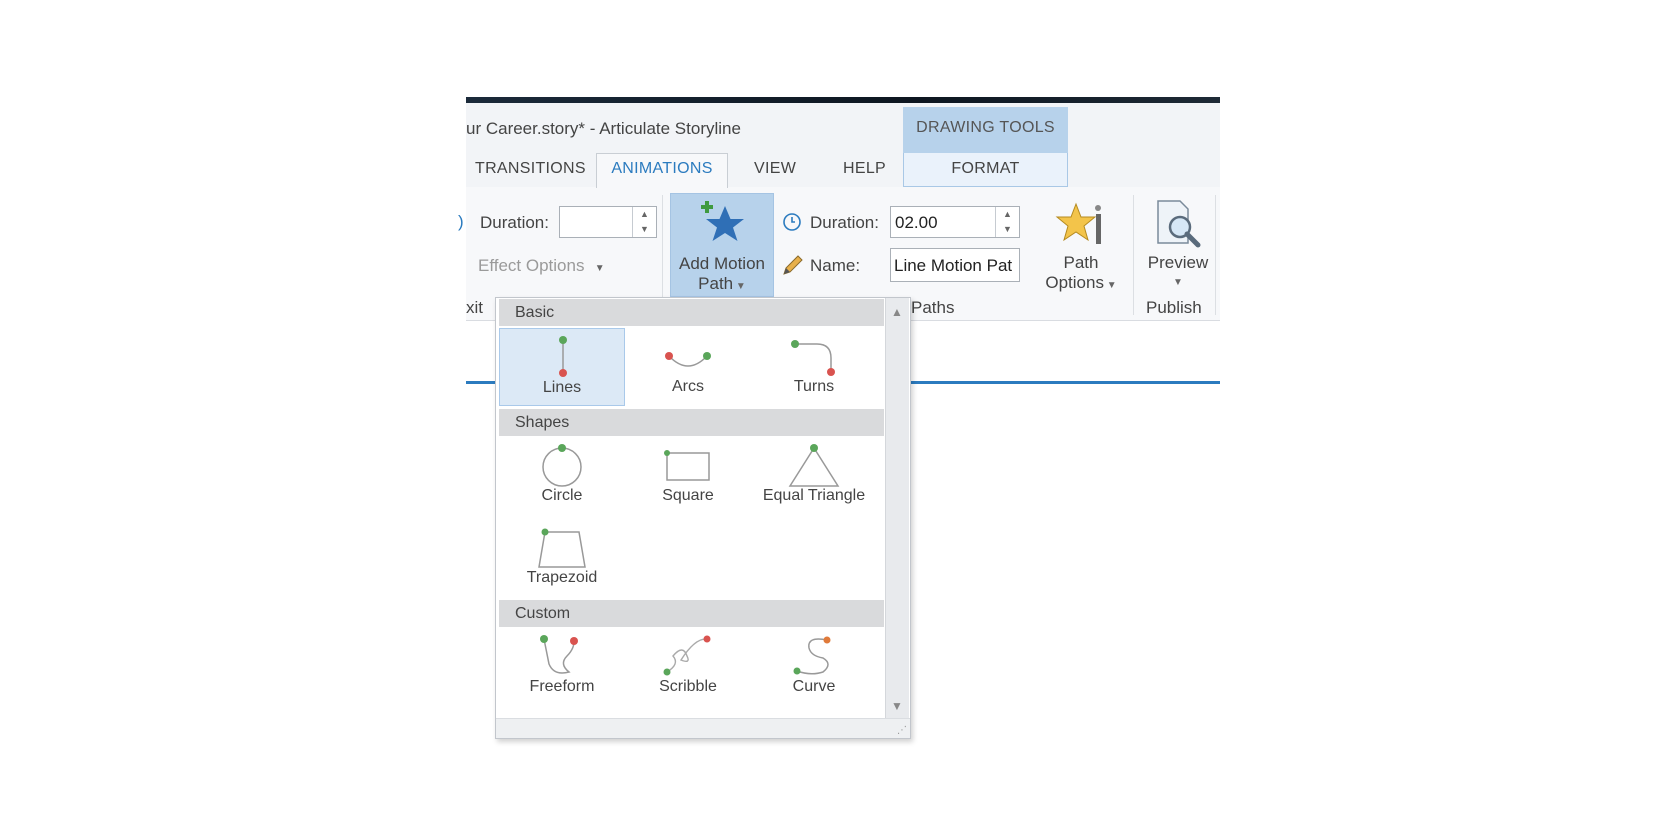 The width and height of the screenshot is (1680, 840). I want to click on freeform-path-icon, so click(559, 654).